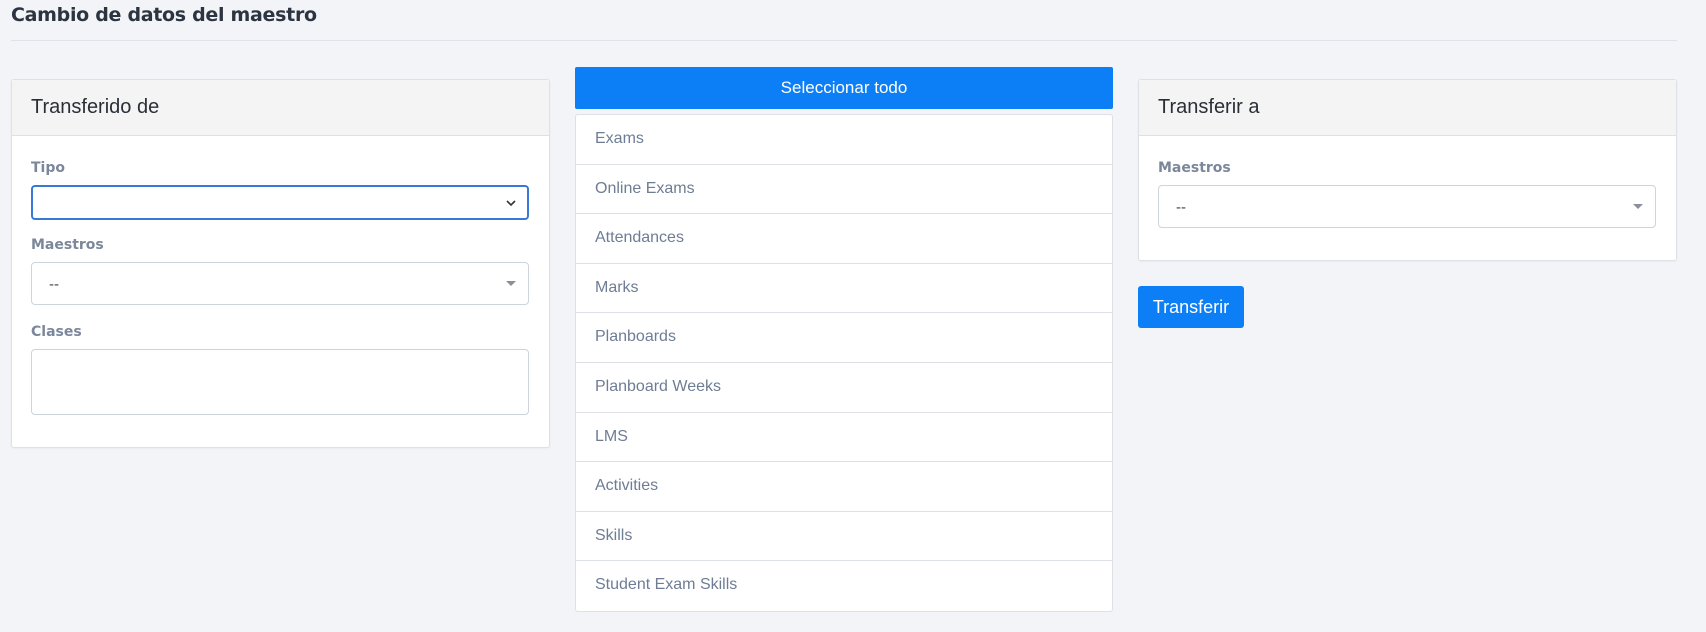 This screenshot has width=1706, height=632. I want to click on tipo-select, so click(280, 202).